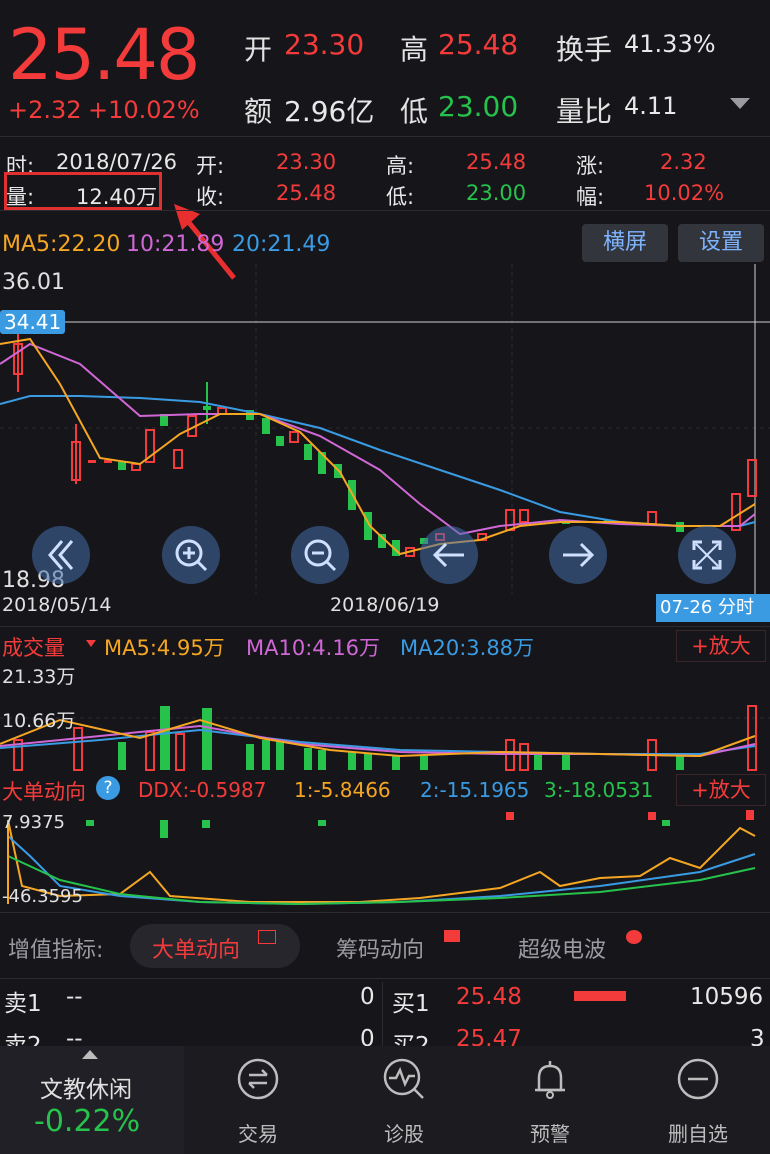 The image size is (770, 1154). Describe the element at coordinates (342, 790) in the screenshot. I see `ddx-line1: 1:-5.8466` at that location.